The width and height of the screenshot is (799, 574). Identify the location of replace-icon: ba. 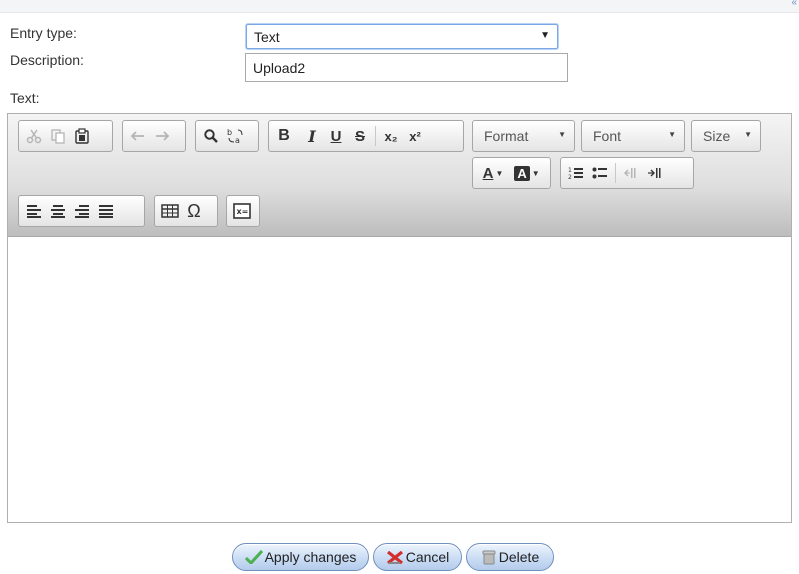
(235, 136).